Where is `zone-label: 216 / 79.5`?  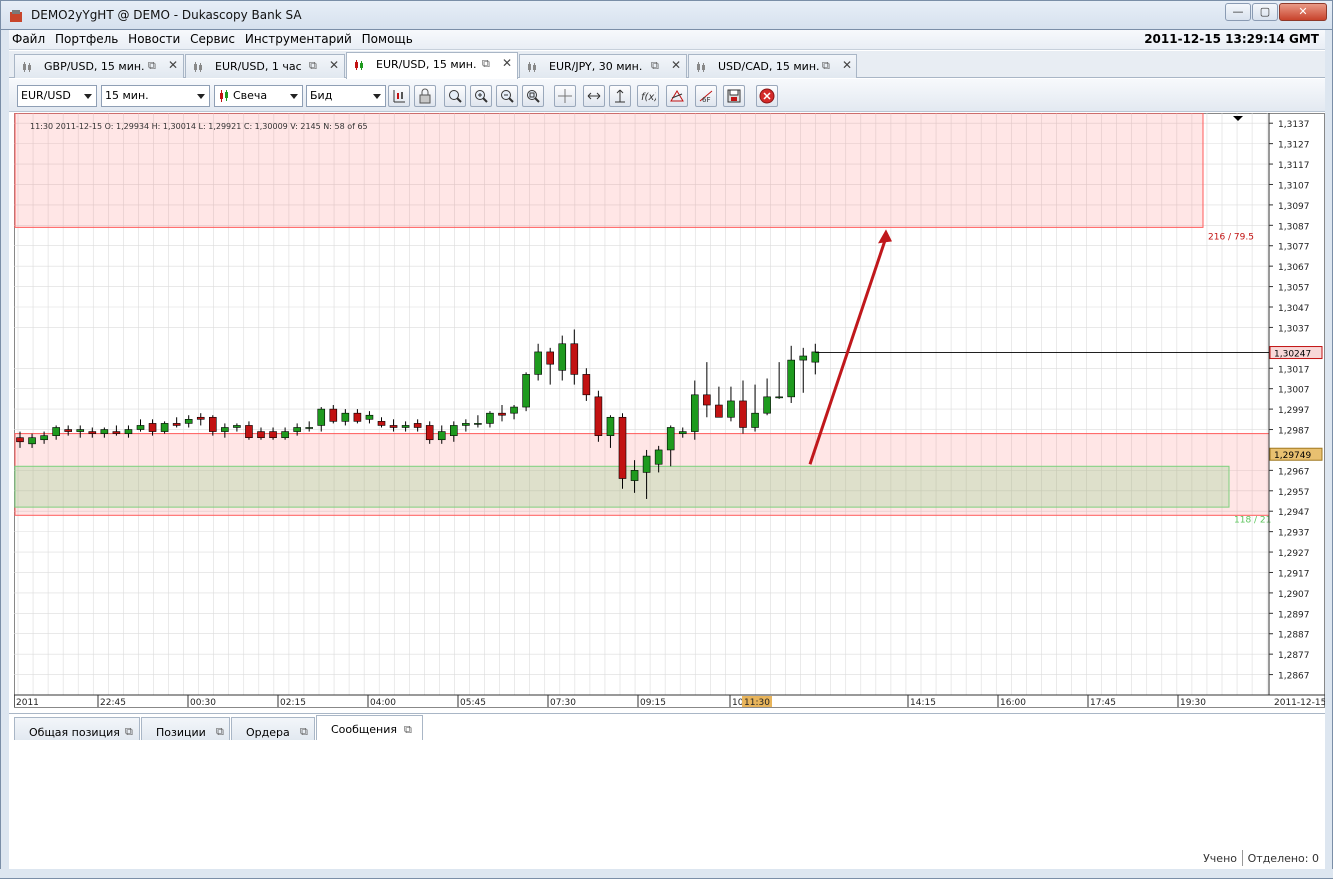
zone-label: 216 / 79.5 is located at coordinates (1231, 237).